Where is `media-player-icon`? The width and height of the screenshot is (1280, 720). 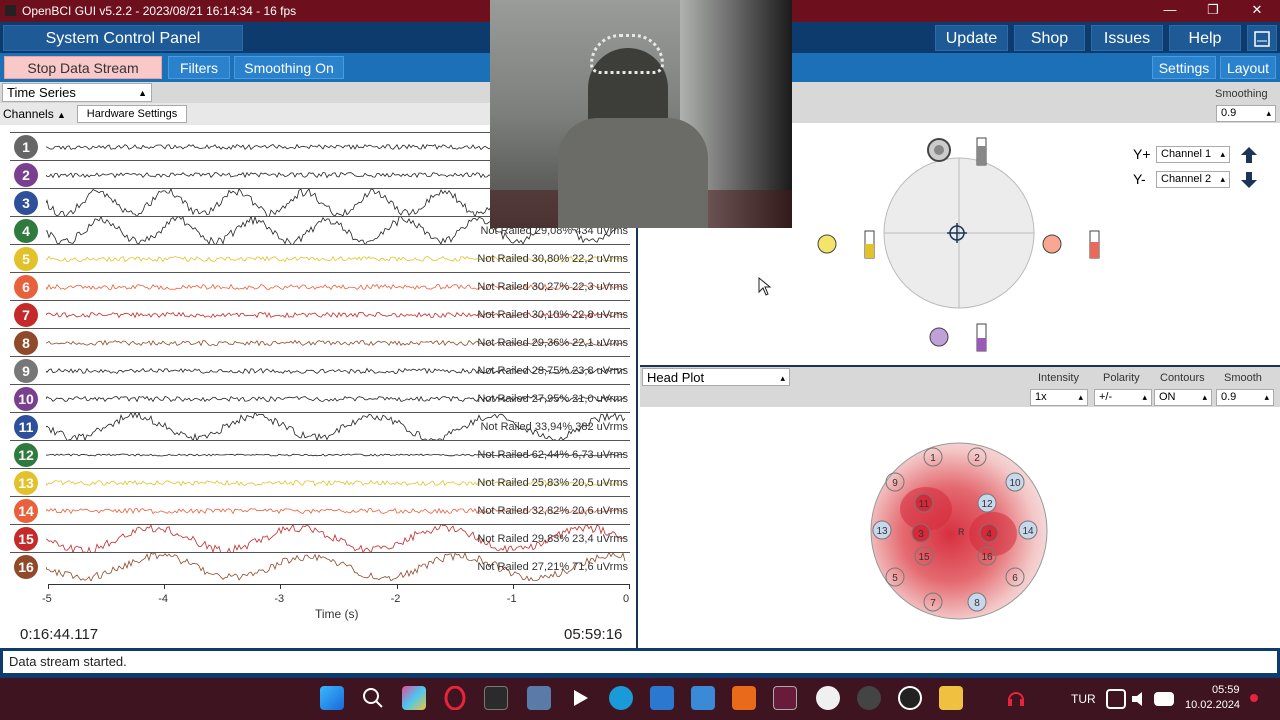 media-player-icon is located at coordinates (910, 698).